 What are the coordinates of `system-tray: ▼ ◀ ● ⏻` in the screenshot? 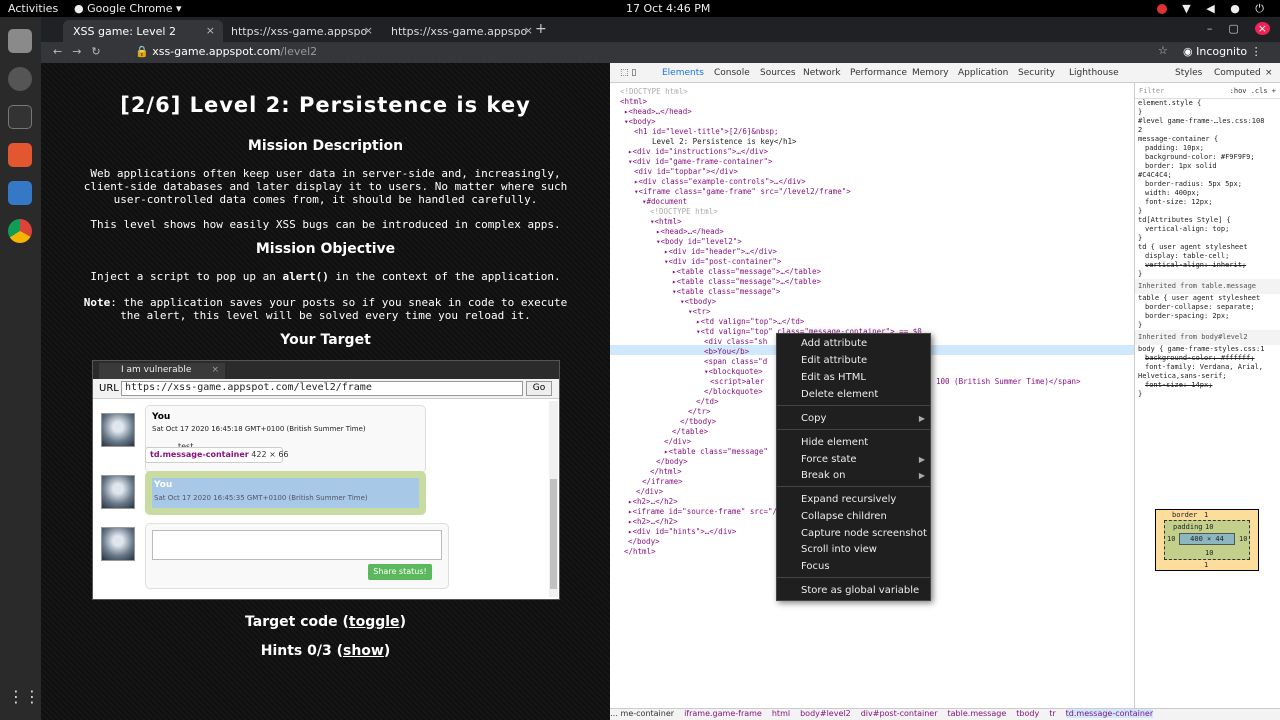 It's located at (1226, 9).